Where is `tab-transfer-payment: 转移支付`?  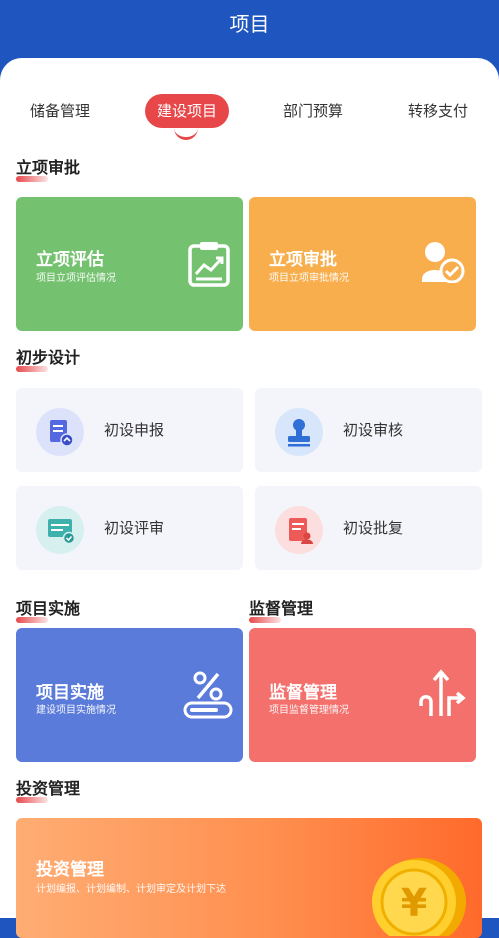
tab-transfer-payment: 转移支付 is located at coordinates (438, 111).